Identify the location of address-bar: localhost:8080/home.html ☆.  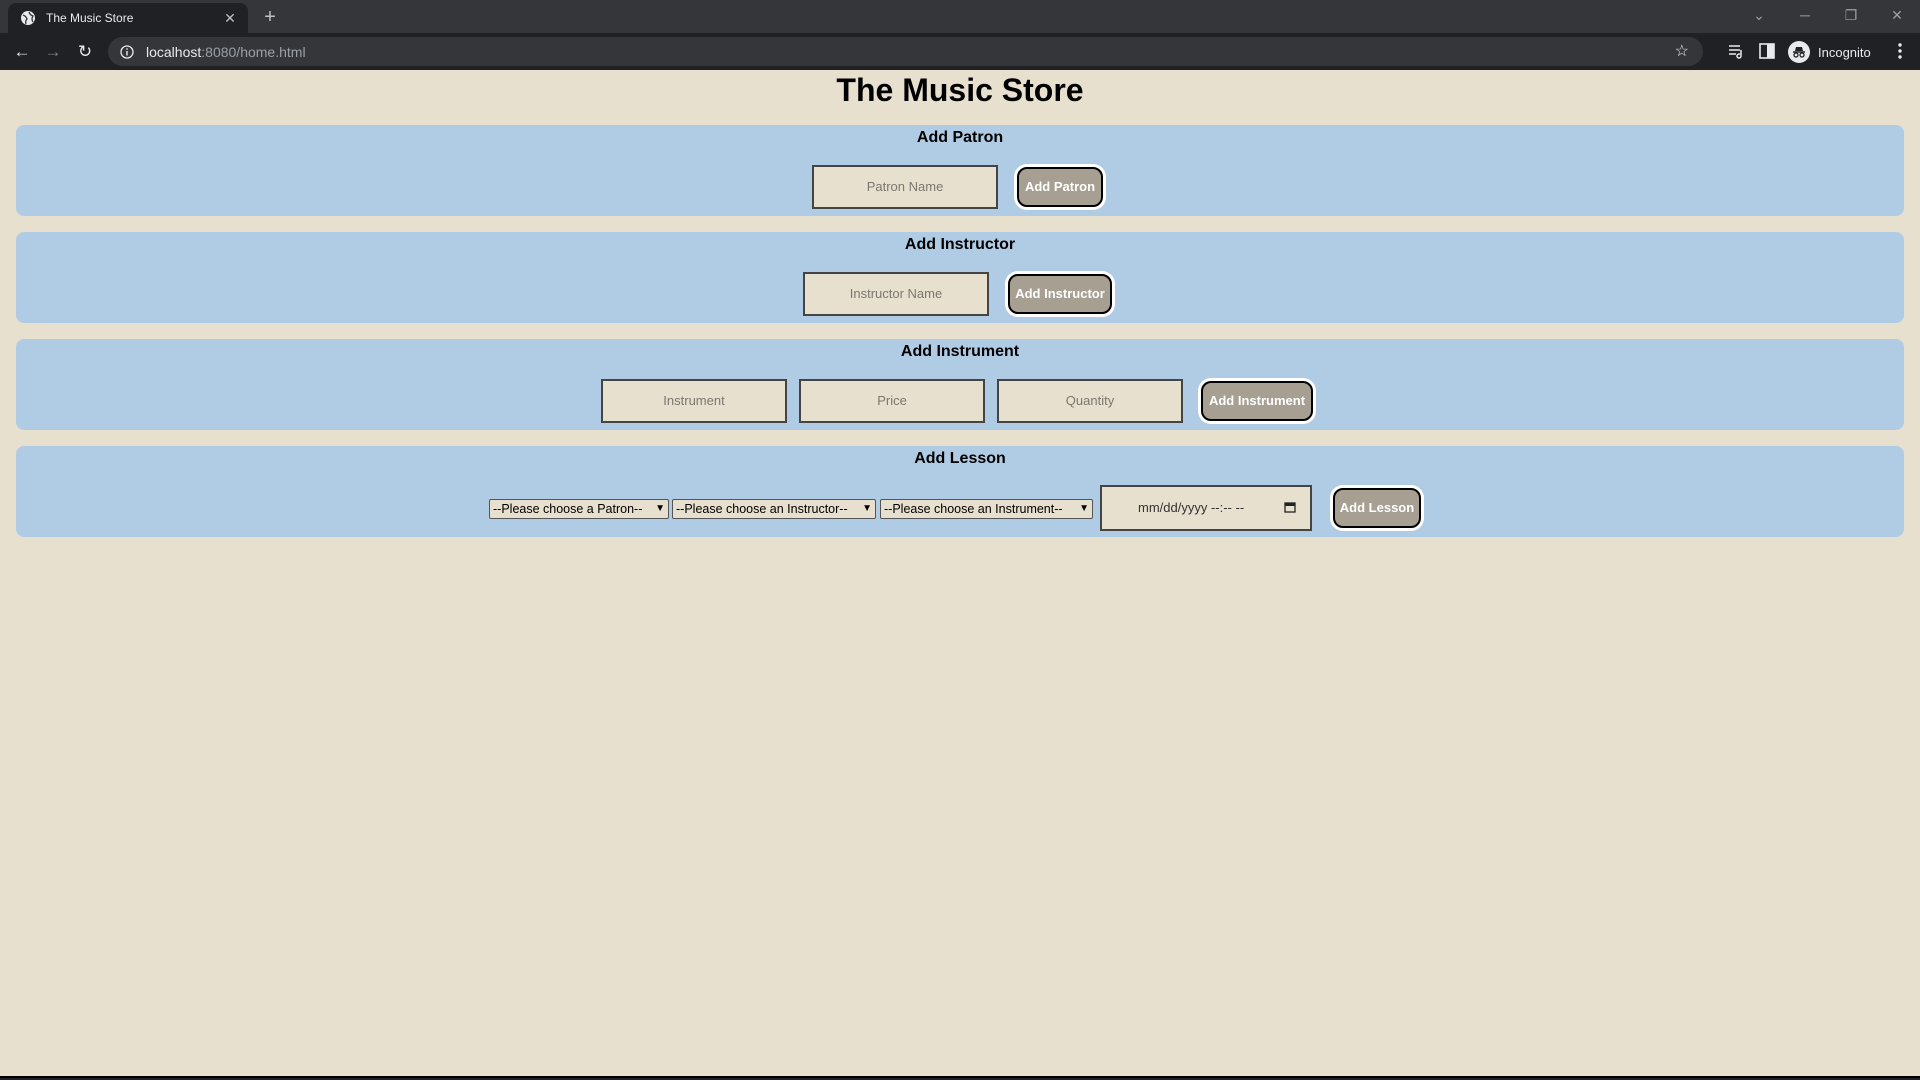
(905, 51).